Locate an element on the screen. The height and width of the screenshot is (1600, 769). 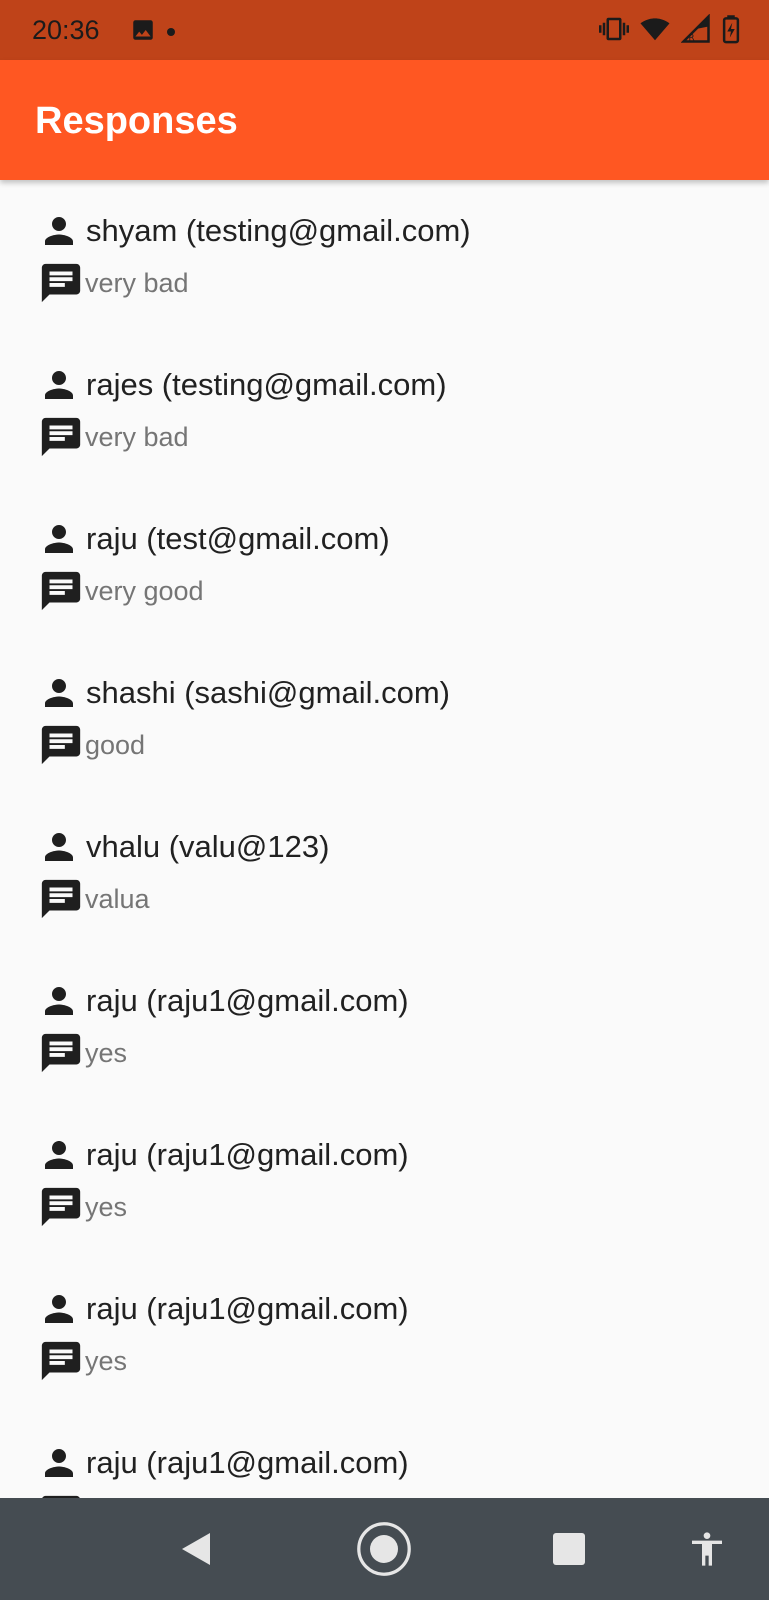
responder-row: raju (test@gmail.com) is located at coordinates (214, 539).